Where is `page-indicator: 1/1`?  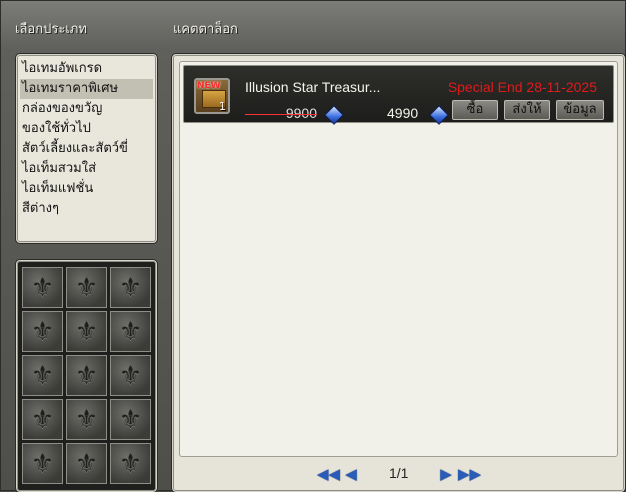
page-indicator: 1/1 is located at coordinates (399, 473).